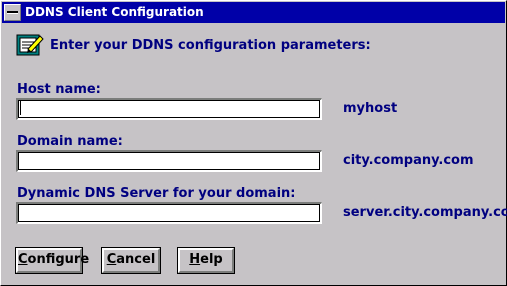 The width and height of the screenshot is (507, 286). I want to click on text-caret, so click(20, 108).